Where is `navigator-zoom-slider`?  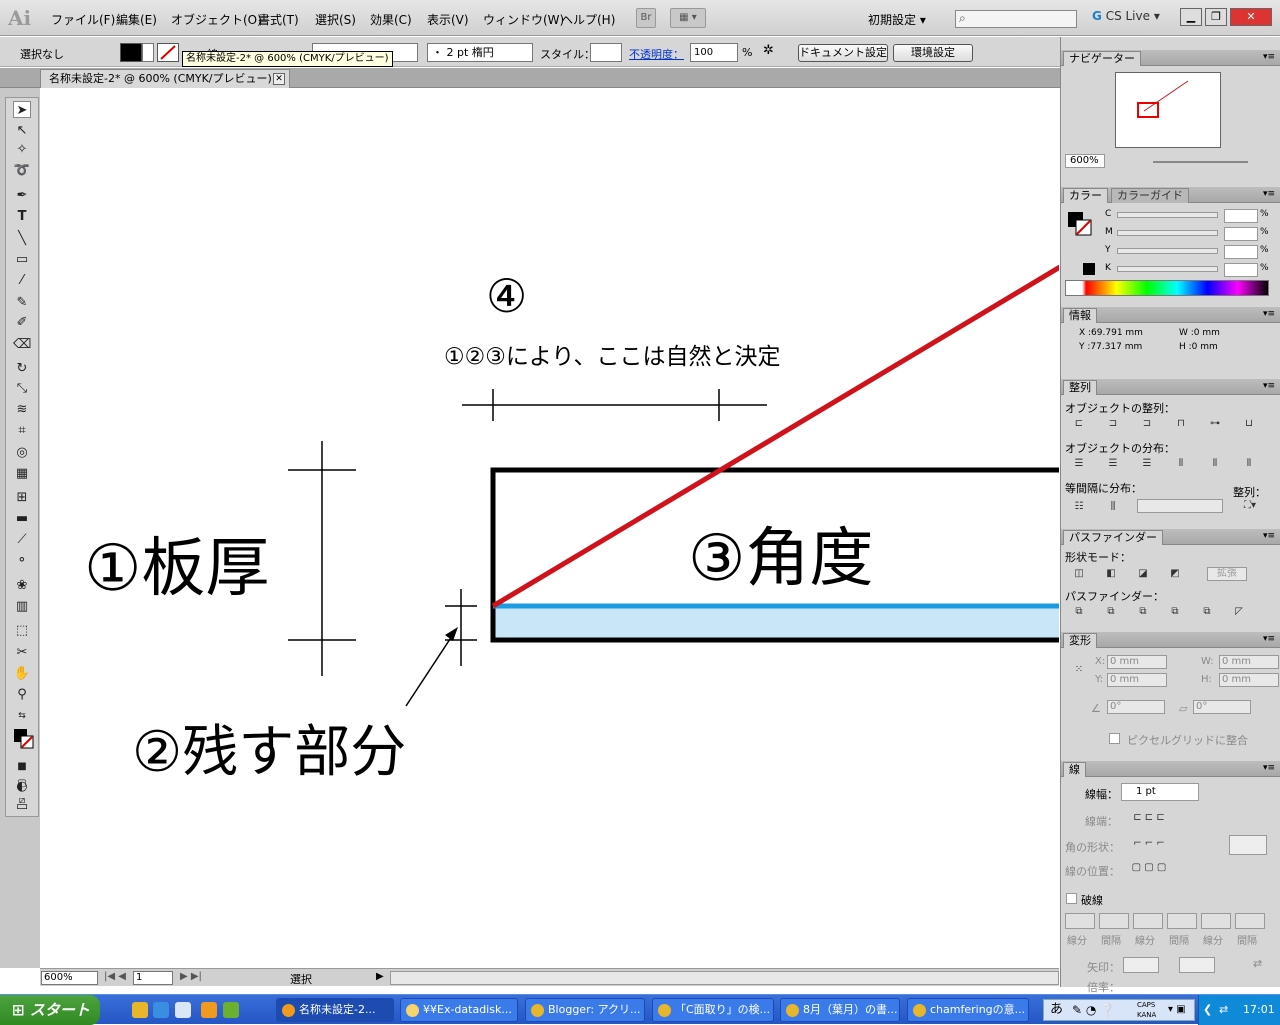
navigator-zoom-slider is located at coordinates (1200, 162).